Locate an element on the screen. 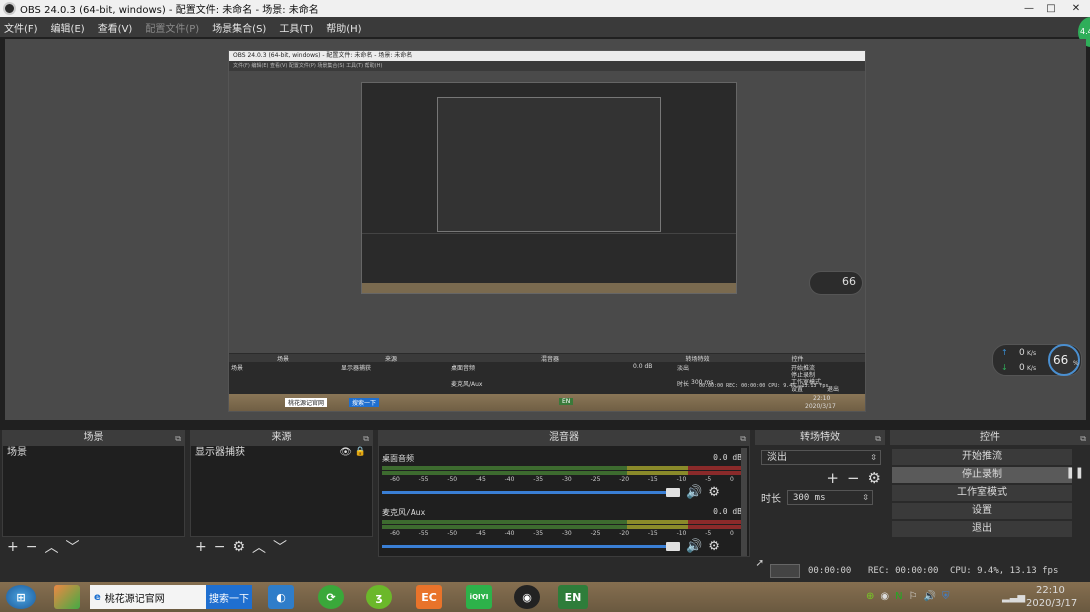 This screenshot has height=612, width=1090. obs-app-icon is located at coordinates (9, 8).